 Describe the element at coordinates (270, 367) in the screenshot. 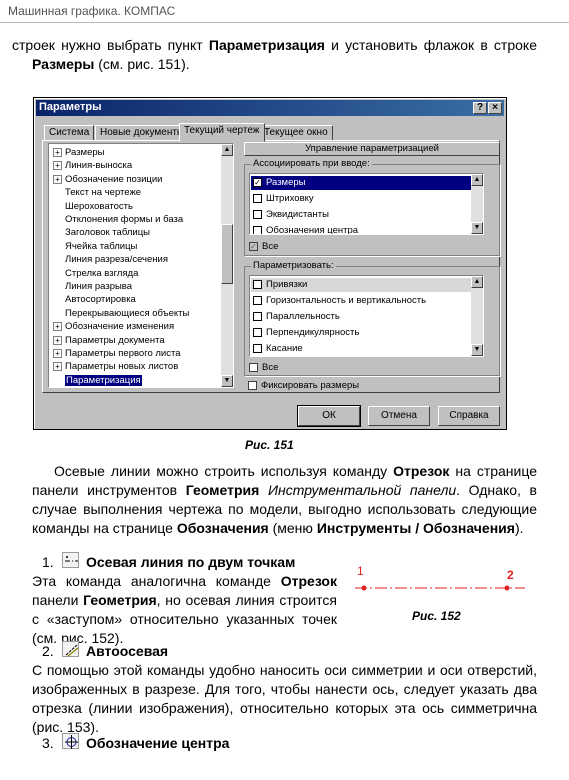

I see `parametrize-all-label: Все` at that location.